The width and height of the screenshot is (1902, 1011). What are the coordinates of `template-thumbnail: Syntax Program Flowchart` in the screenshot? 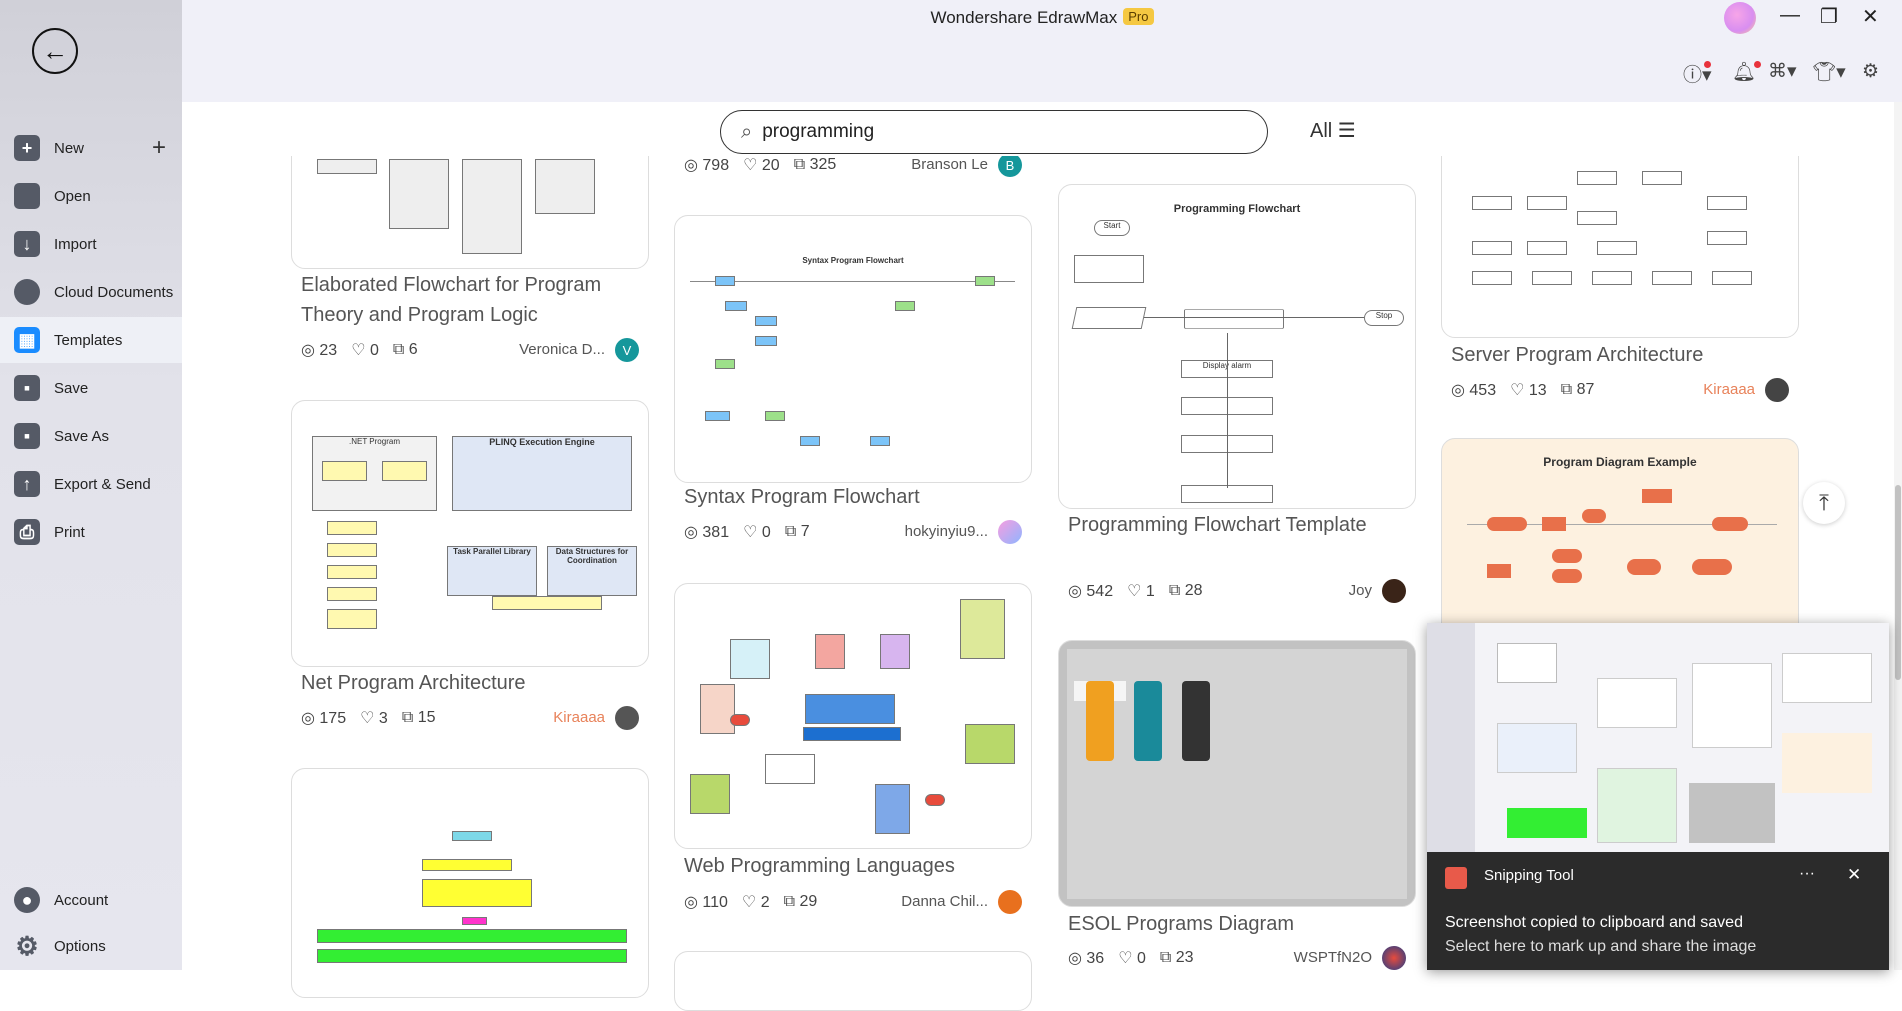 It's located at (853, 349).